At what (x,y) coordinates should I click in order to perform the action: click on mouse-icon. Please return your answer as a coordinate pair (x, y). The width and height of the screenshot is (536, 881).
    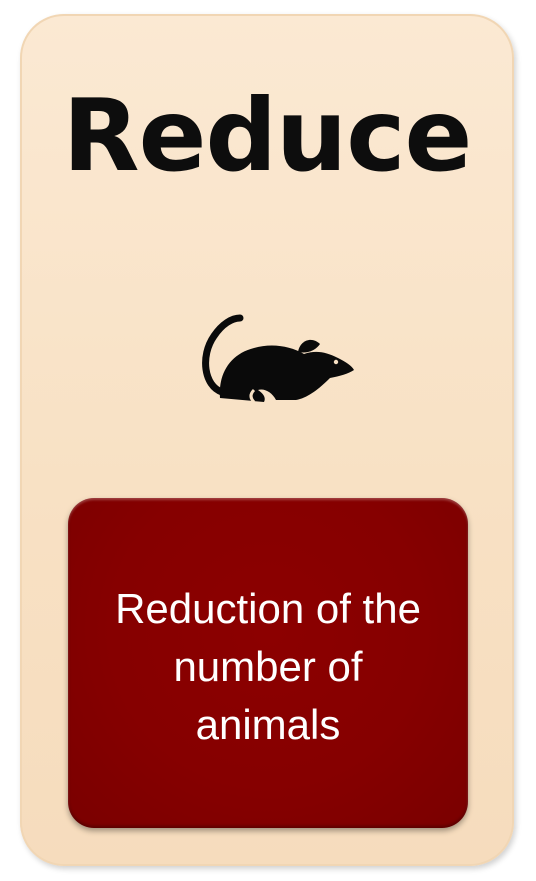
    Looking at the image, I should click on (270, 354).